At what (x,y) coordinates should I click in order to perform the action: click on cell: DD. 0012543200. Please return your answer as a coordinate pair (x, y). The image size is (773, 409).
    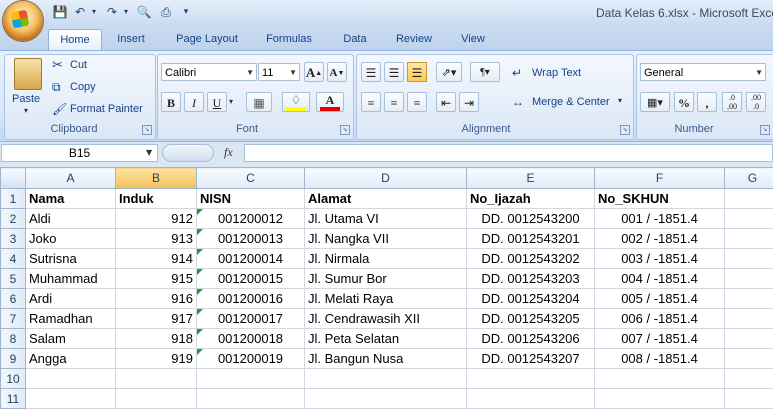
    Looking at the image, I should click on (531, 219).